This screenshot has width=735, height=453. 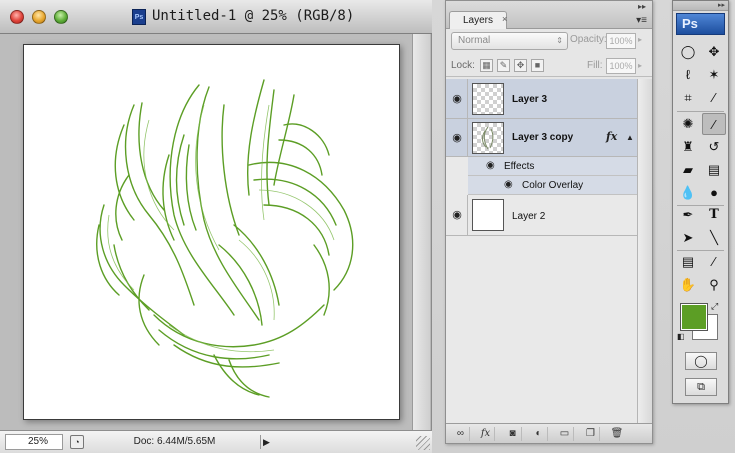 What do you see at coordinates (714, 238) in the screenshot?
I see `line-tool-icon: ╲` at bounding box center [714, 238].